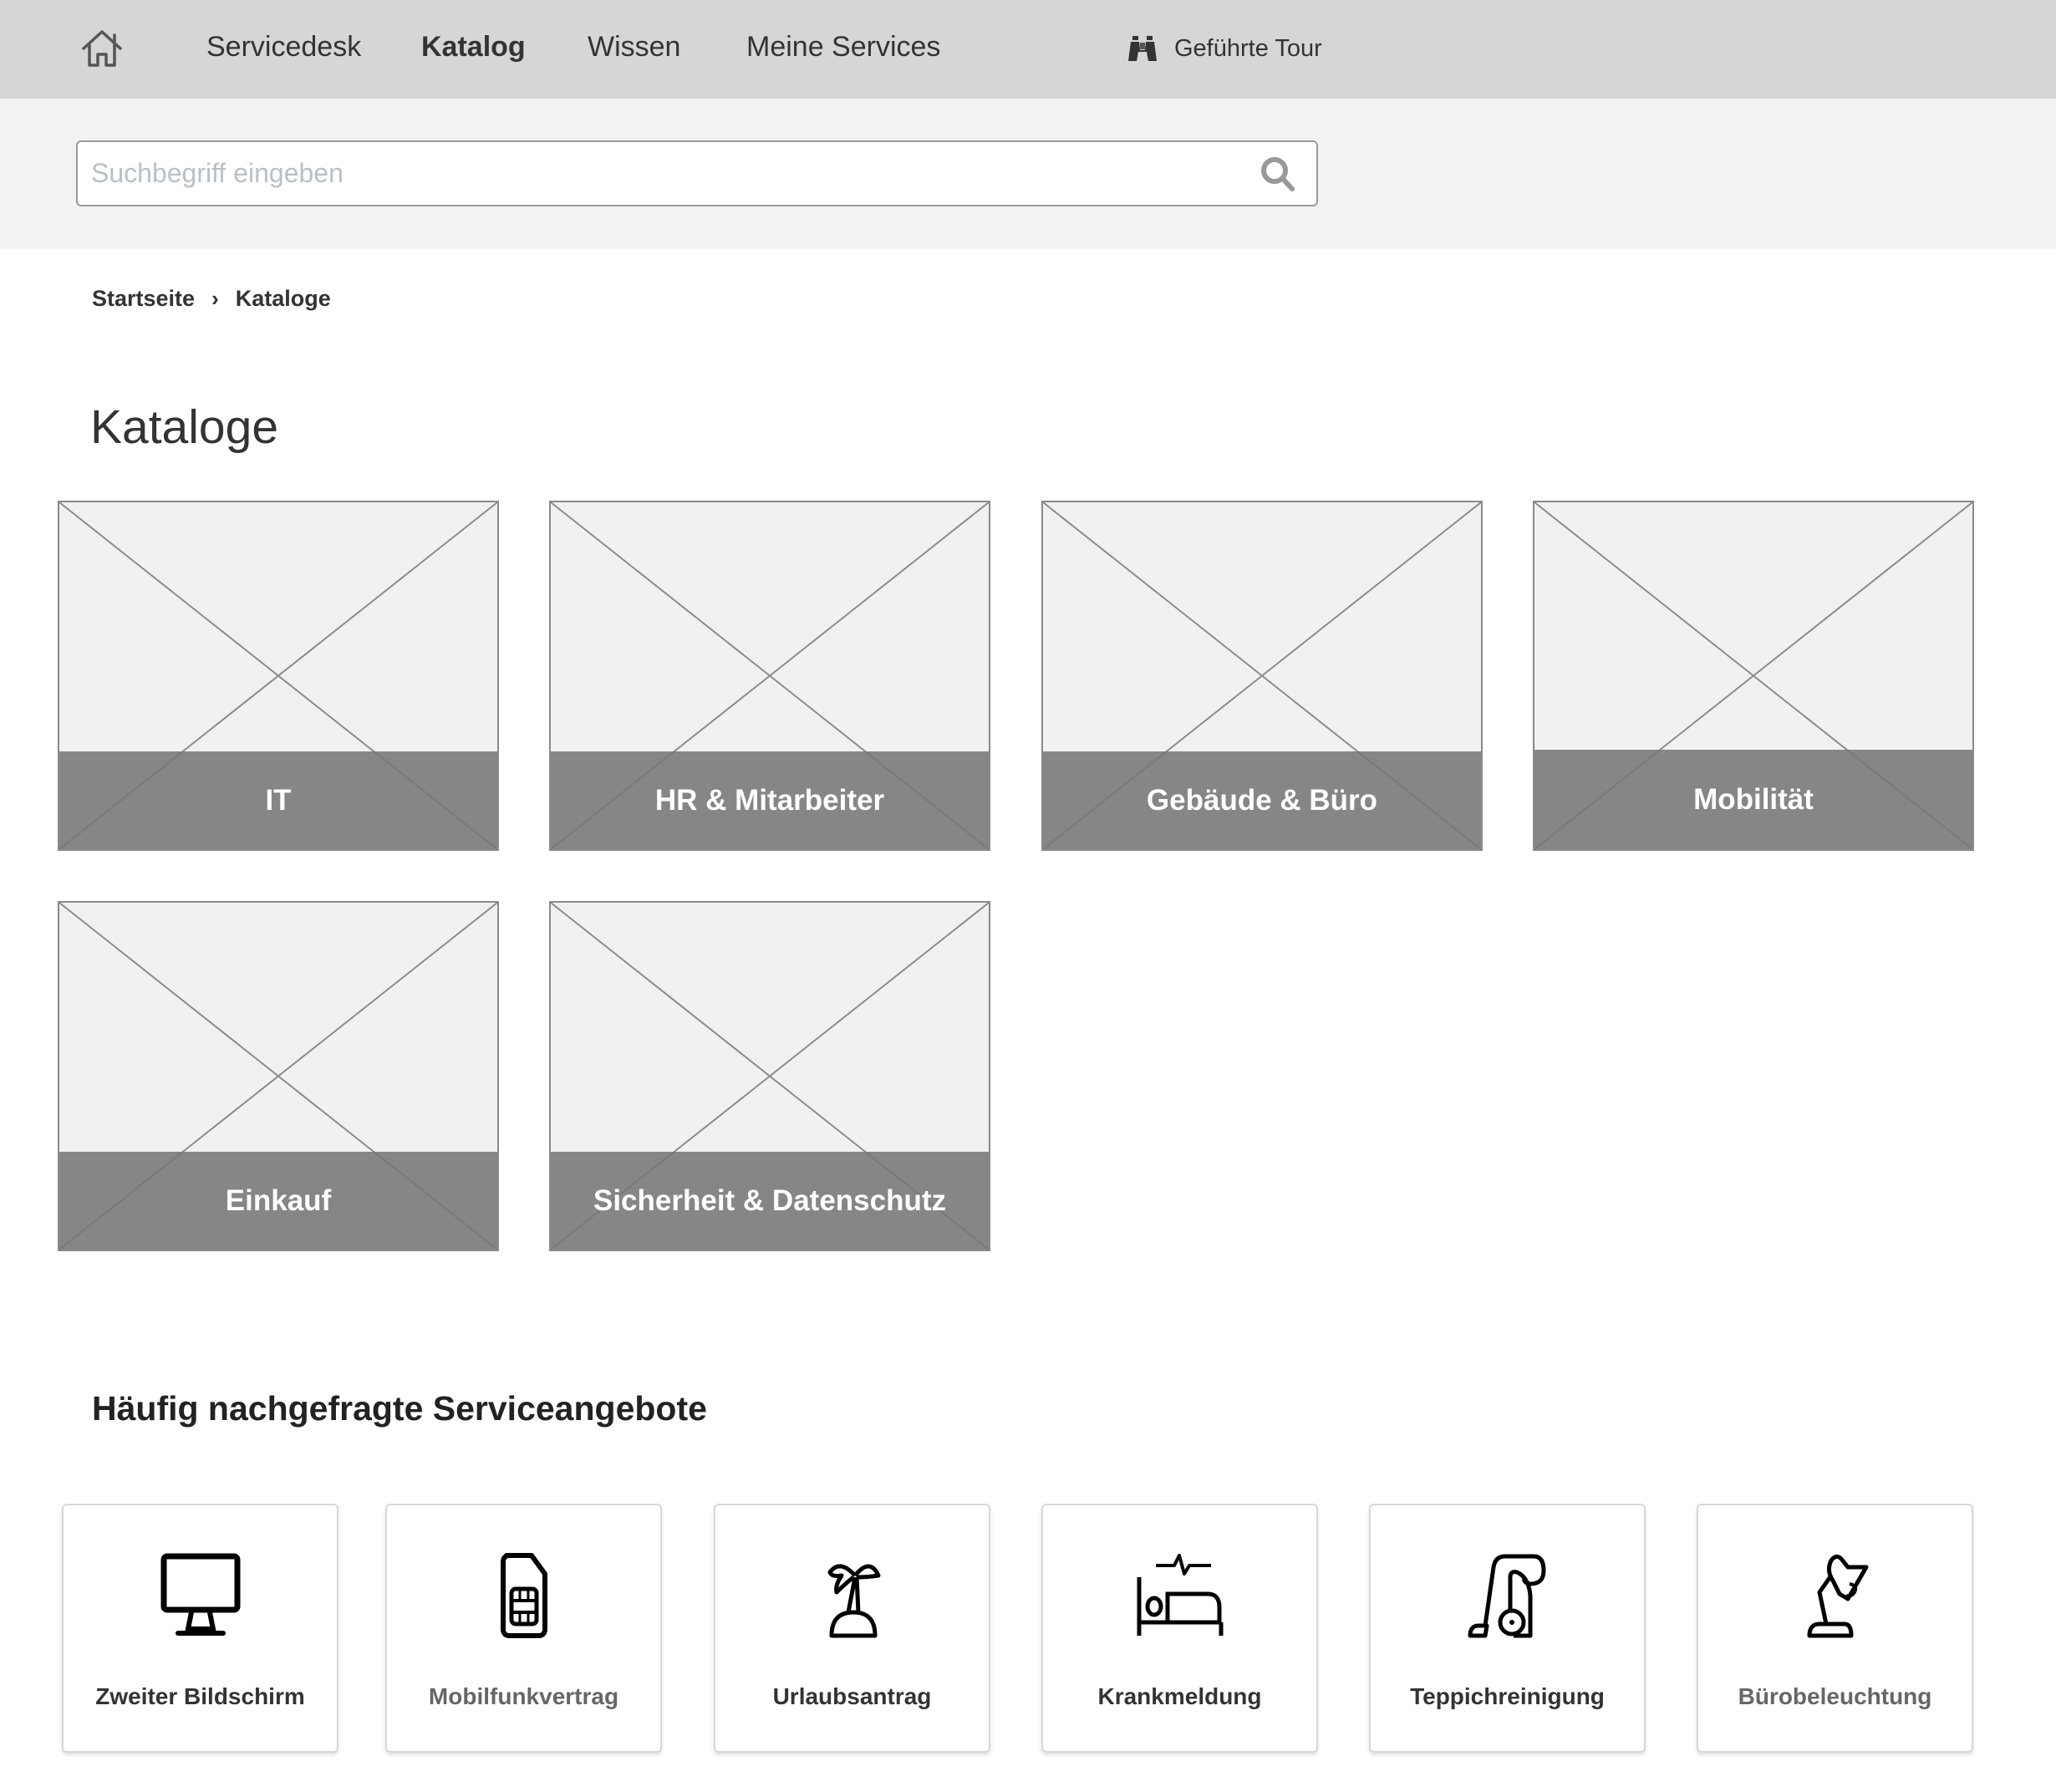 The height and width of the screenshot is (1792, 2056). I want to click on catalog-label-band: HR & Mitarbeiter, so click(770, 800).